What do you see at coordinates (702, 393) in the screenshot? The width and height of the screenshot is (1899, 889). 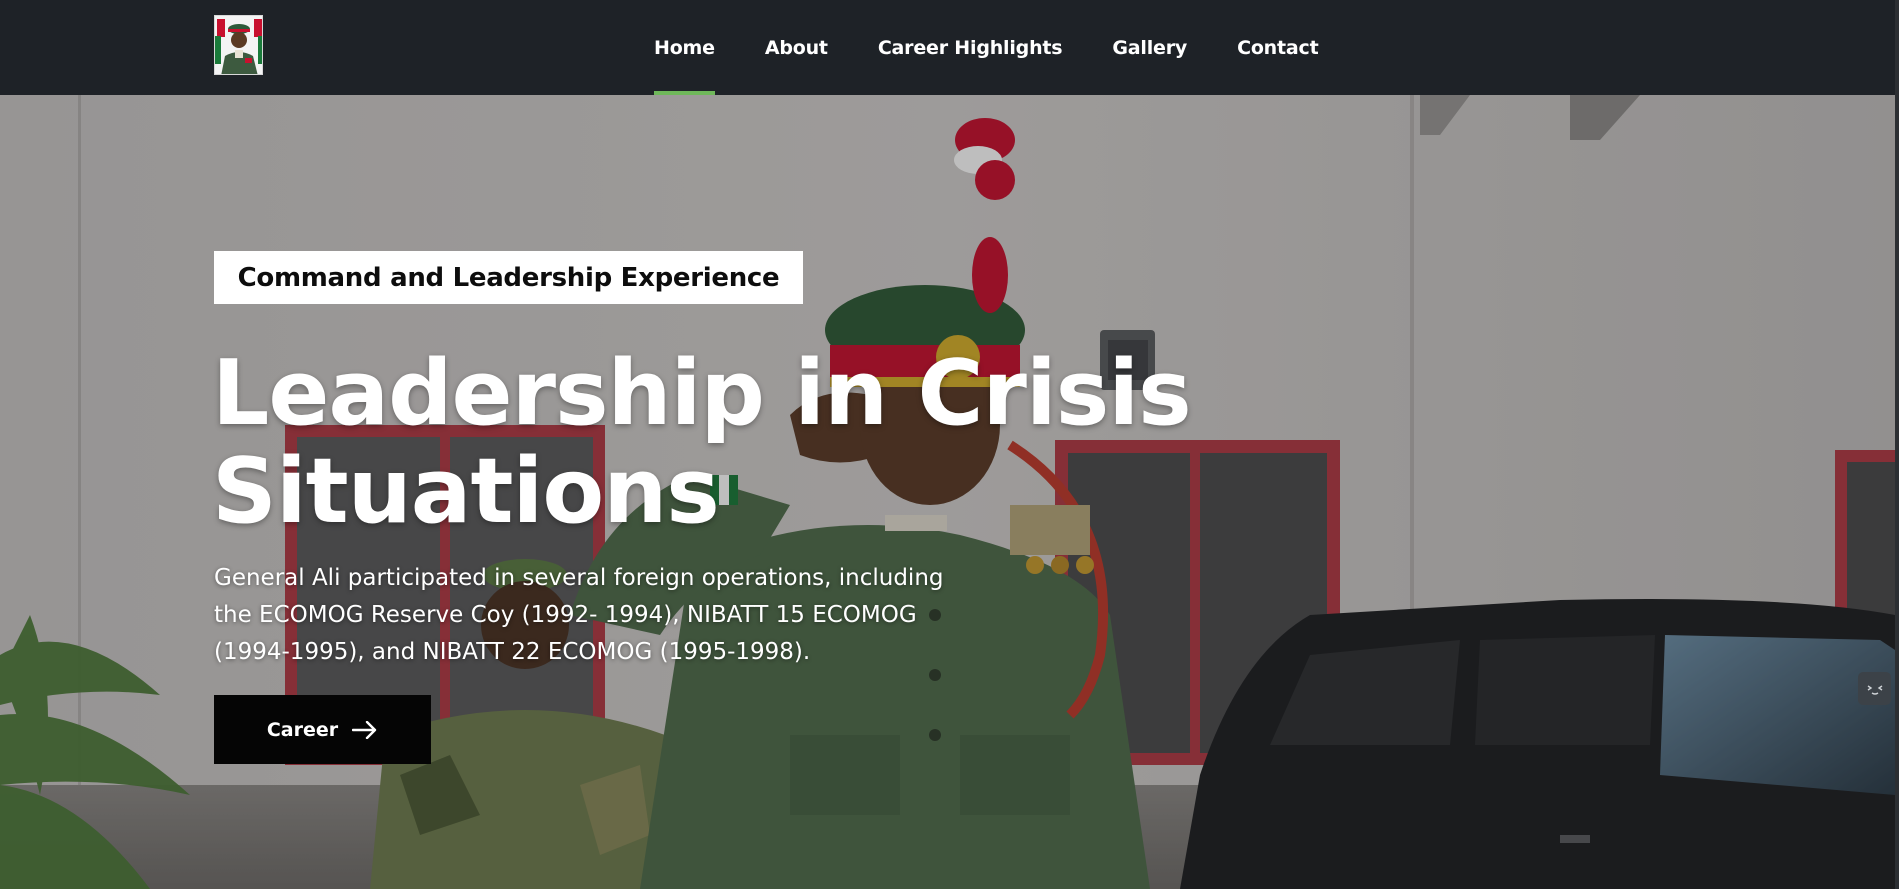 I see `hero-title-line-1: Leadership in Crisis` at bounding box center [702, 393].